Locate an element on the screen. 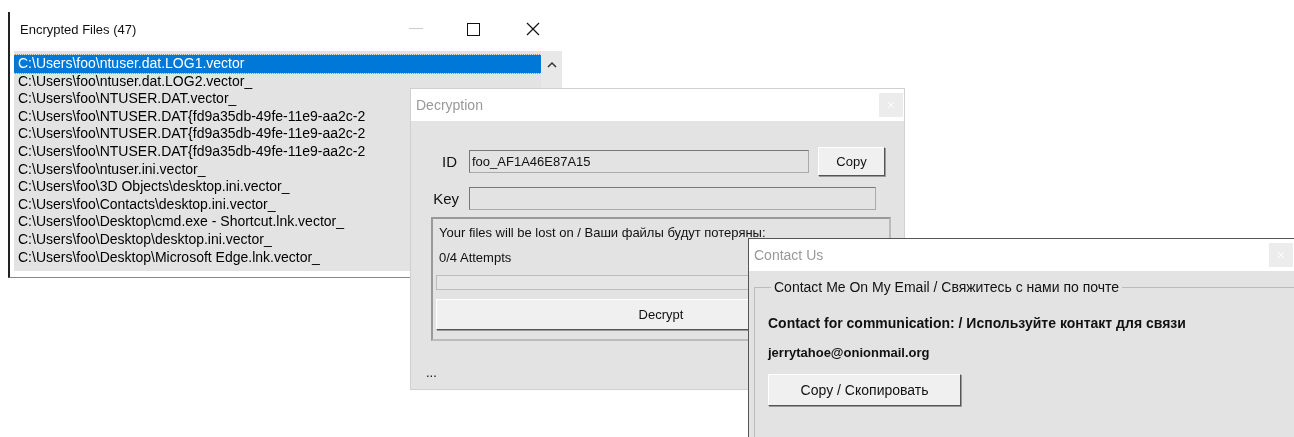  window-title: Decryption is located at coordinates (449, 105).